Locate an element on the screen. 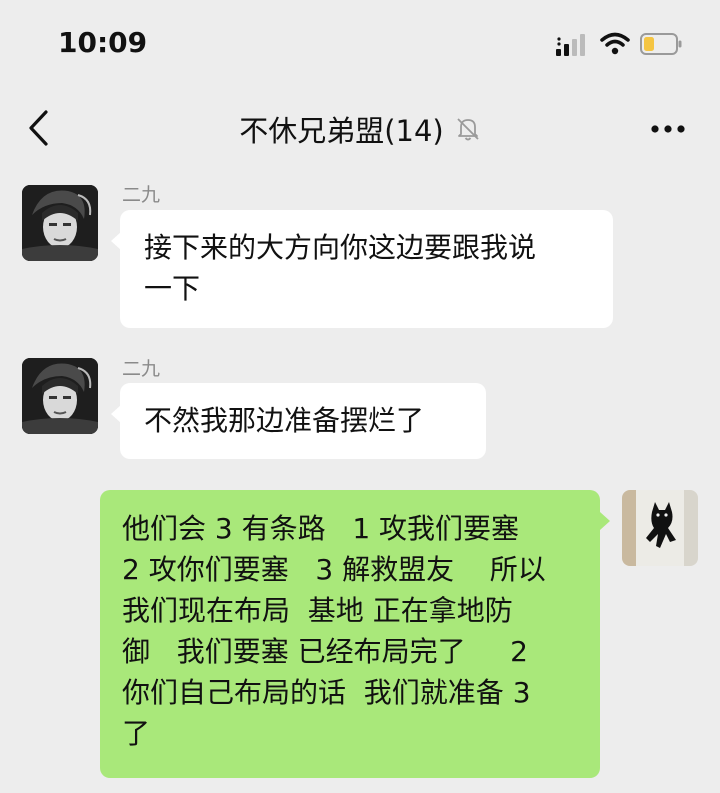  message-line: 了 is located at coordinates (136, 733).